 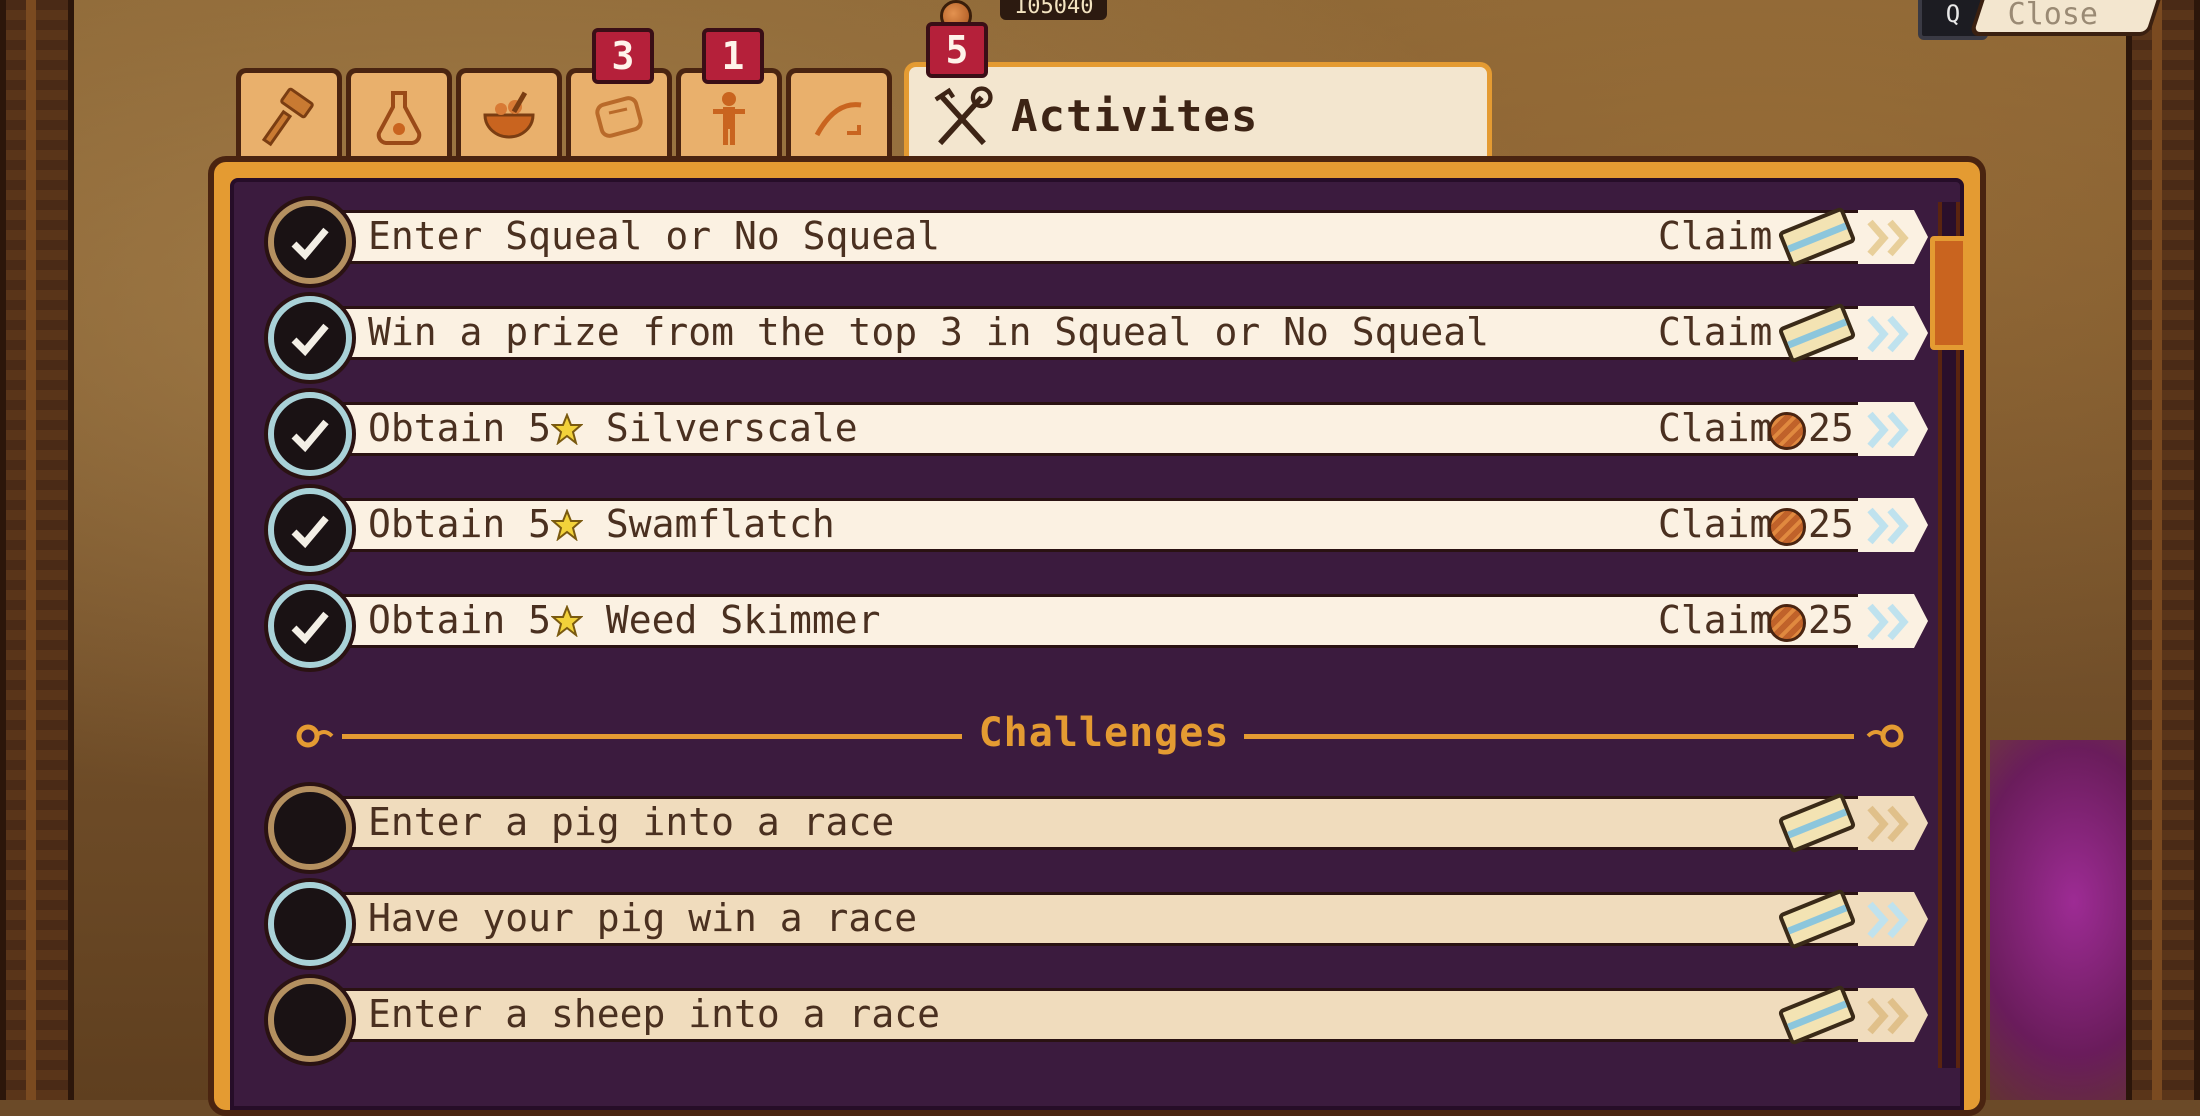 I want to click on challenges-title: Challenges, so click(x=1104, y=733).